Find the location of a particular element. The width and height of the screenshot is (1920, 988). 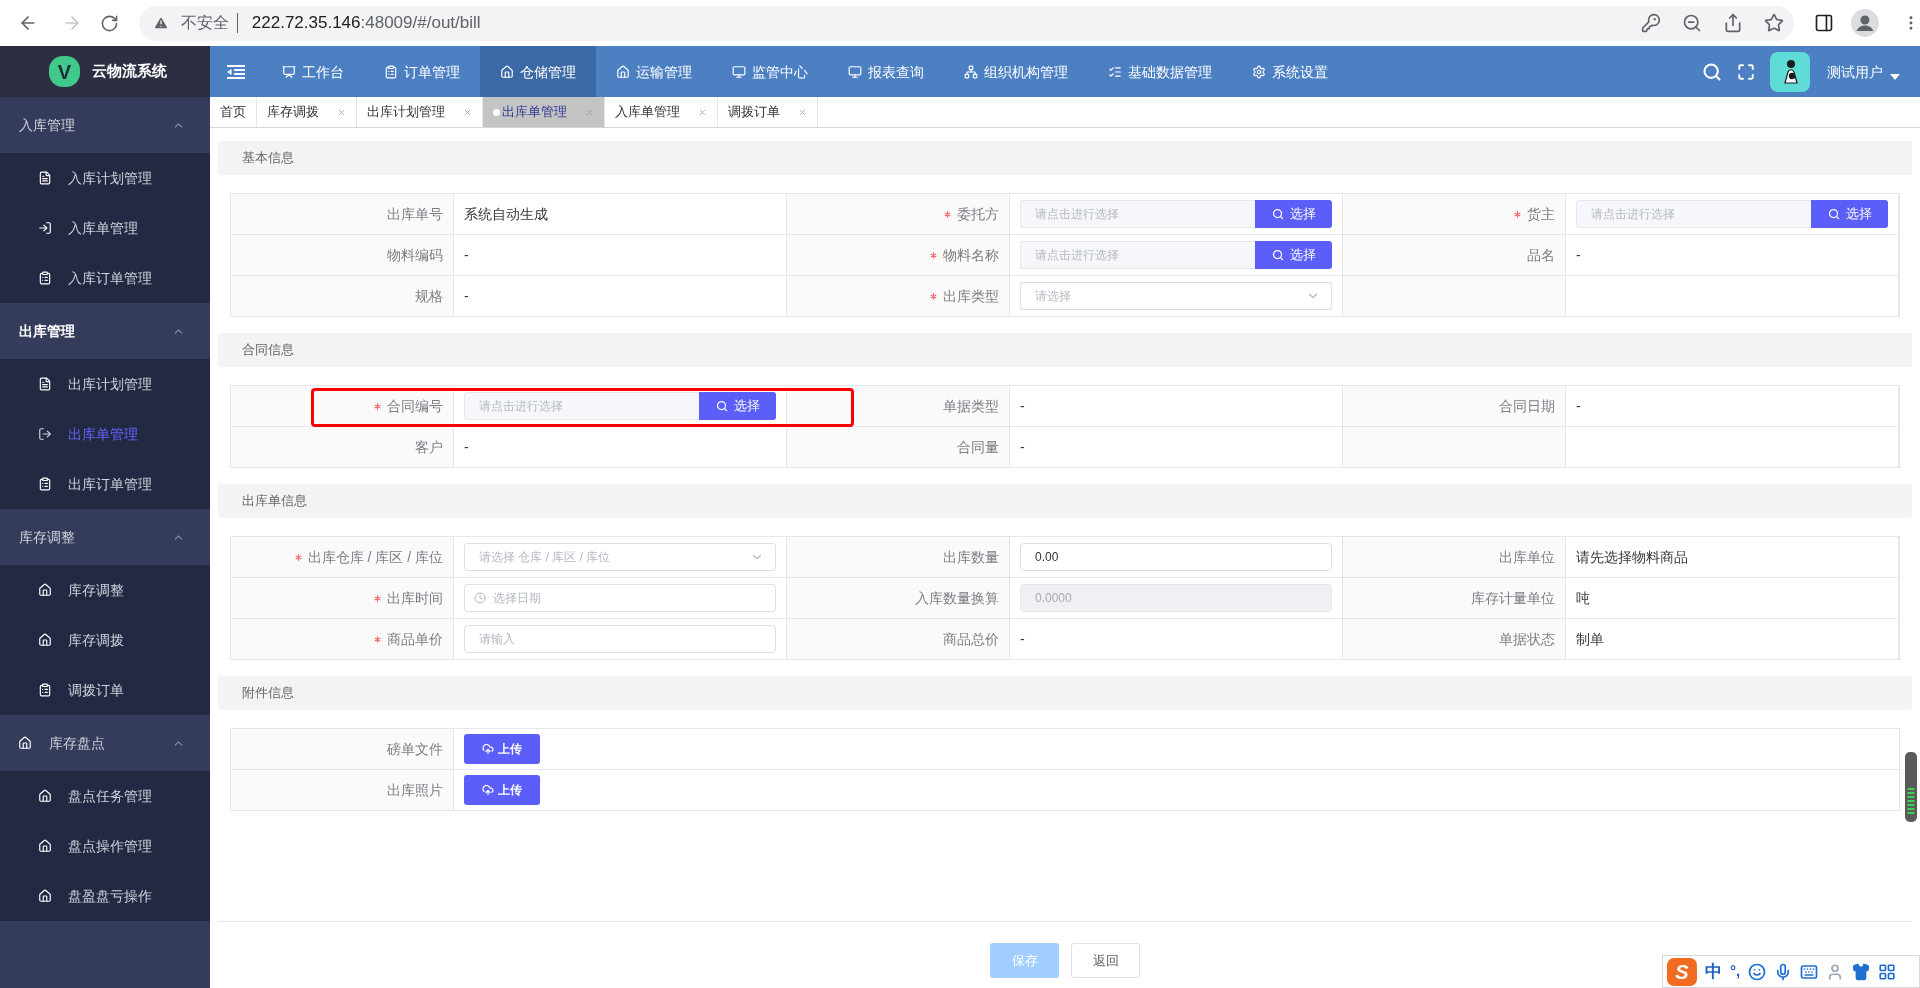

address-bar: 不安全 222.72.35.146:48009/#/out/bill is located at coordinates (966, 23).